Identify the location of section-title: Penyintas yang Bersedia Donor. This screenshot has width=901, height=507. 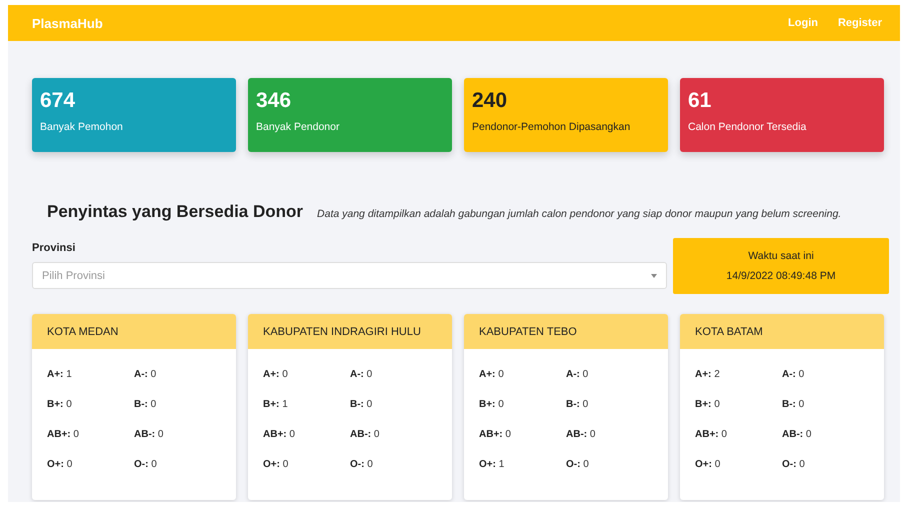
(175, 212).